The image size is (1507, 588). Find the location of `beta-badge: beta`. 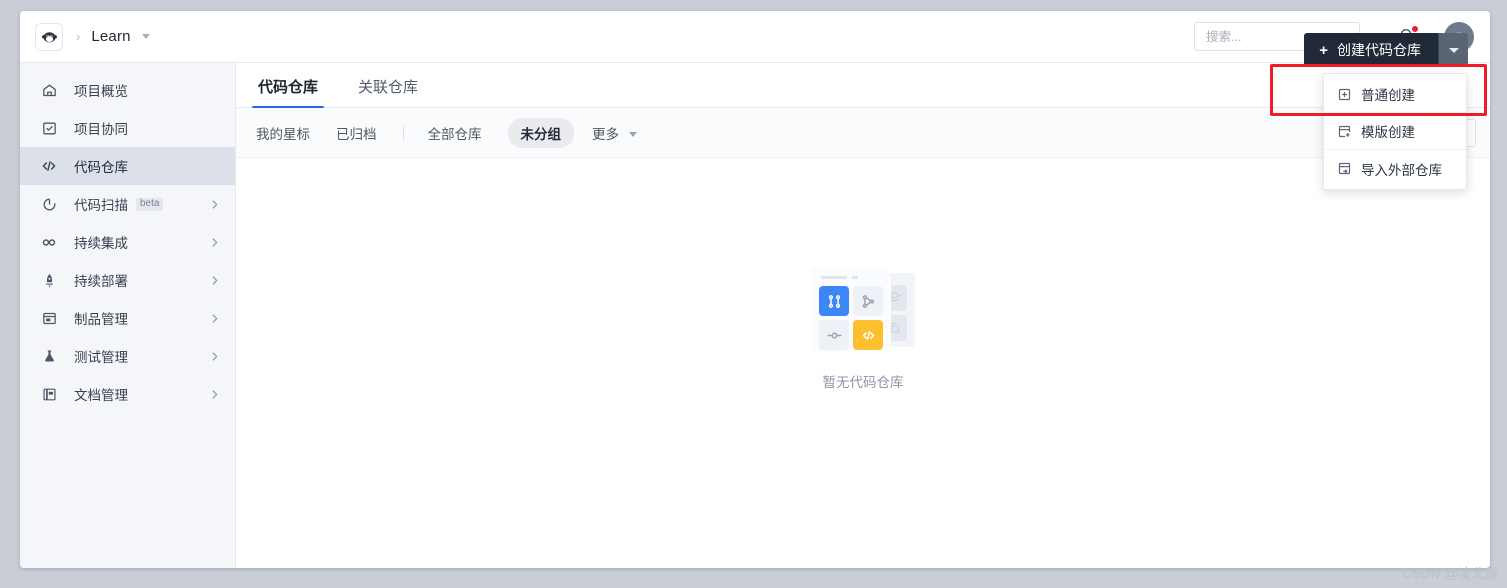

beta-badge: beta is located at coordinates (150, 204).